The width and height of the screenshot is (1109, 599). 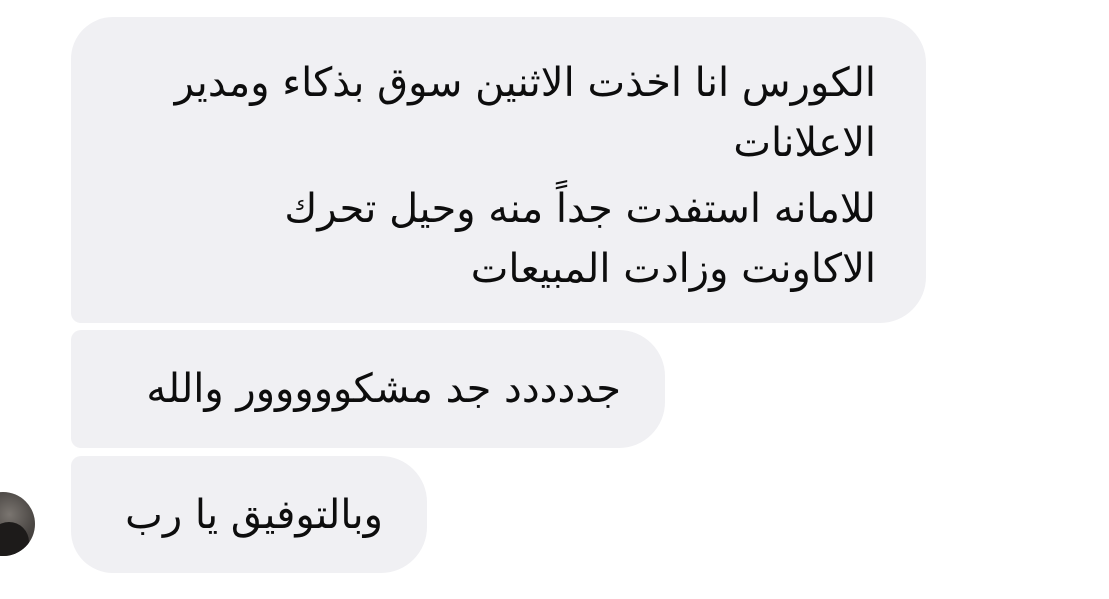 I want to click on message-text-line: للامانه استفدت جداً منه وحيل تحرك, so click(x=580, y=209).